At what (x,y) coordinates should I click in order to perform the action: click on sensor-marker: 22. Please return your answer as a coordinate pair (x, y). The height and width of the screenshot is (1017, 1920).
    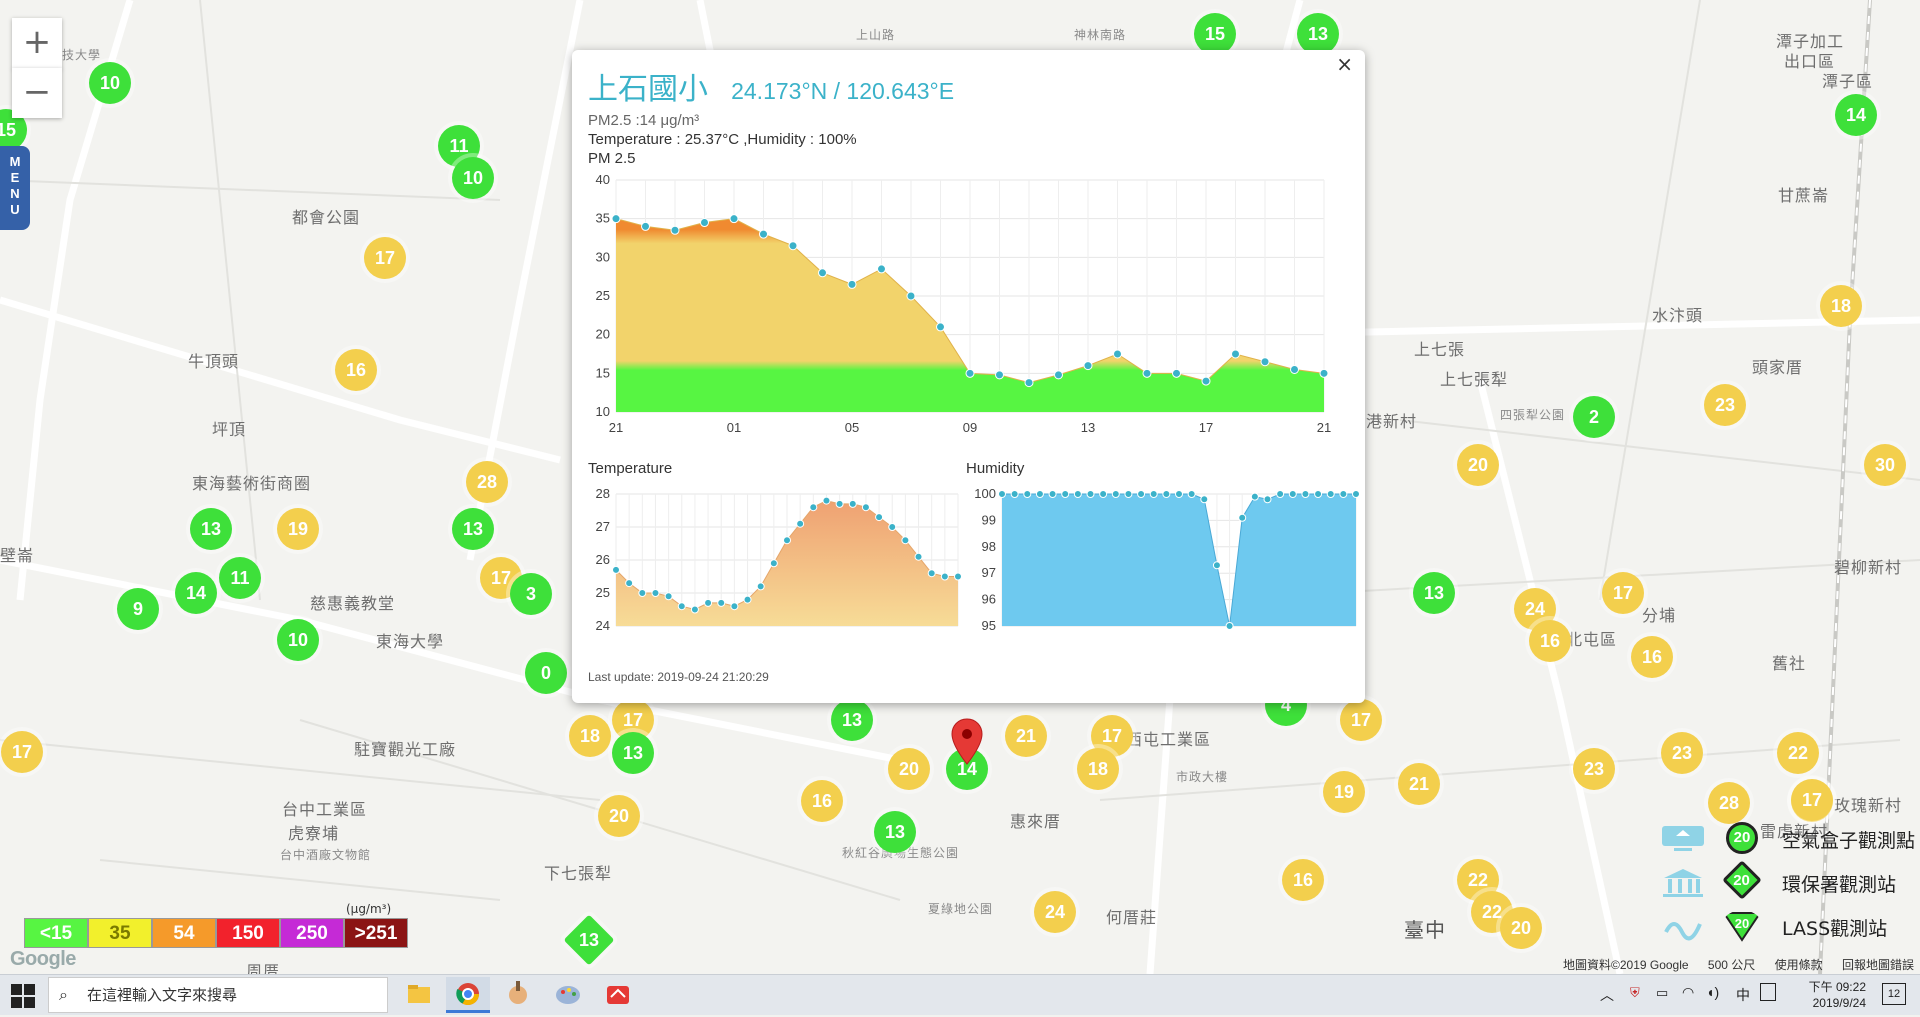
    Looking at the image, I should click on (1798, 753).